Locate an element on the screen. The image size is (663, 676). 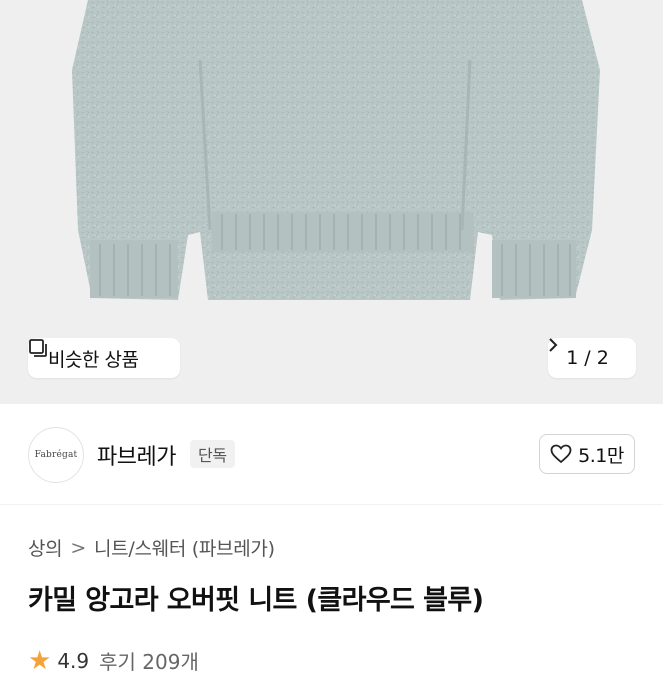
exclusive-badge: 단독 is located at coordinates (212, 454).